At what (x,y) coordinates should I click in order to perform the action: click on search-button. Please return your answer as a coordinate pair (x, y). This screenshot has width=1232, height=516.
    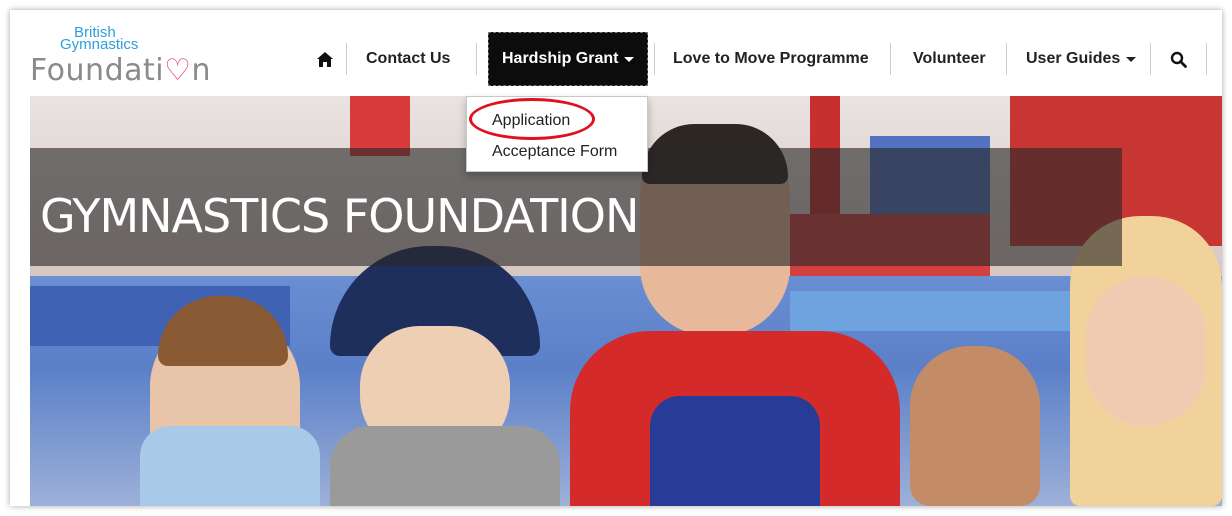
    Looking at the image, I should click on (1178, 59).